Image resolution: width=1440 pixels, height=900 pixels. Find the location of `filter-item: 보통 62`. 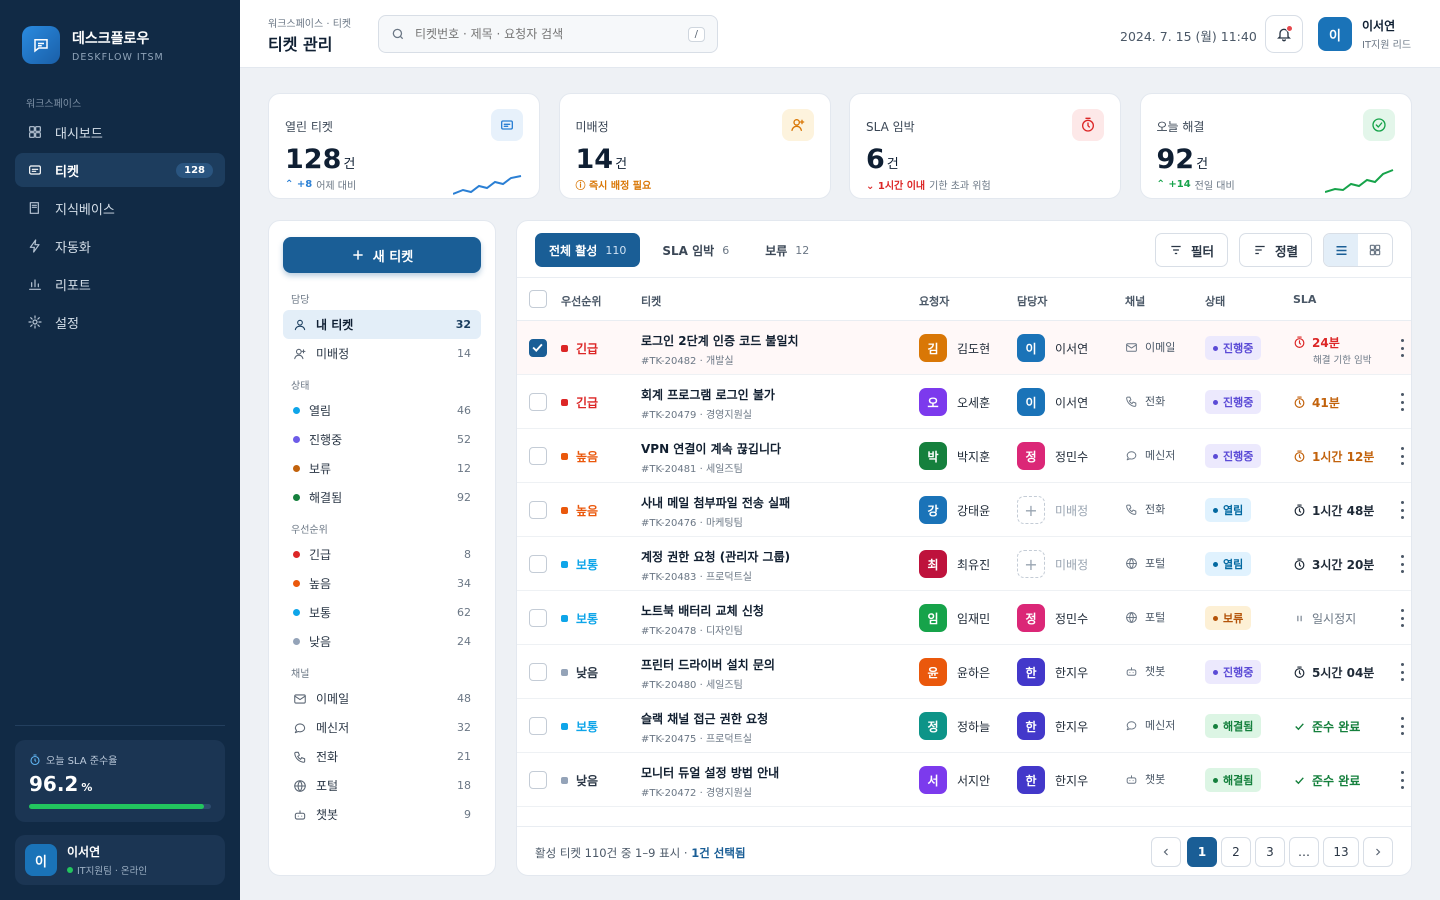

filter-item: 보통 62 is located at coordinates (382, 612).